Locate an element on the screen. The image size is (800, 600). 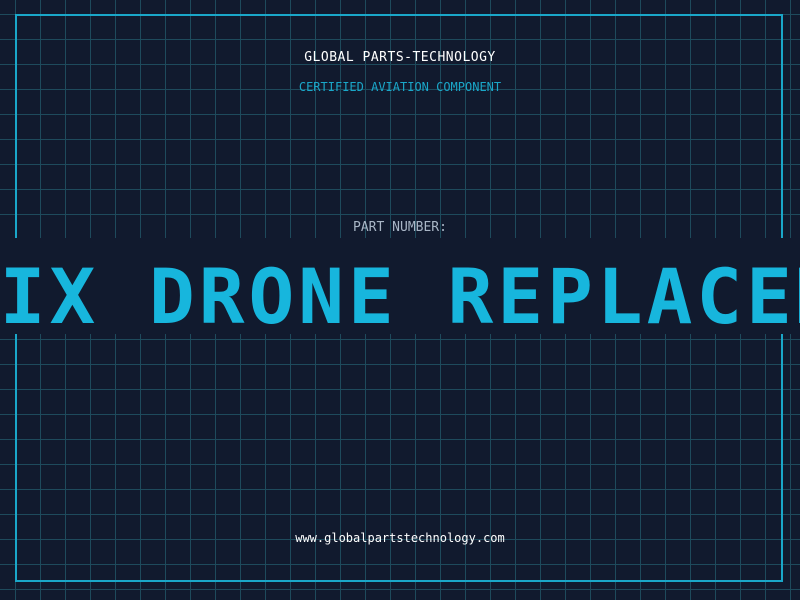
certification-tagline: CERTIFIED AVIATION COMPONENT is located at coordinates (400, 87).